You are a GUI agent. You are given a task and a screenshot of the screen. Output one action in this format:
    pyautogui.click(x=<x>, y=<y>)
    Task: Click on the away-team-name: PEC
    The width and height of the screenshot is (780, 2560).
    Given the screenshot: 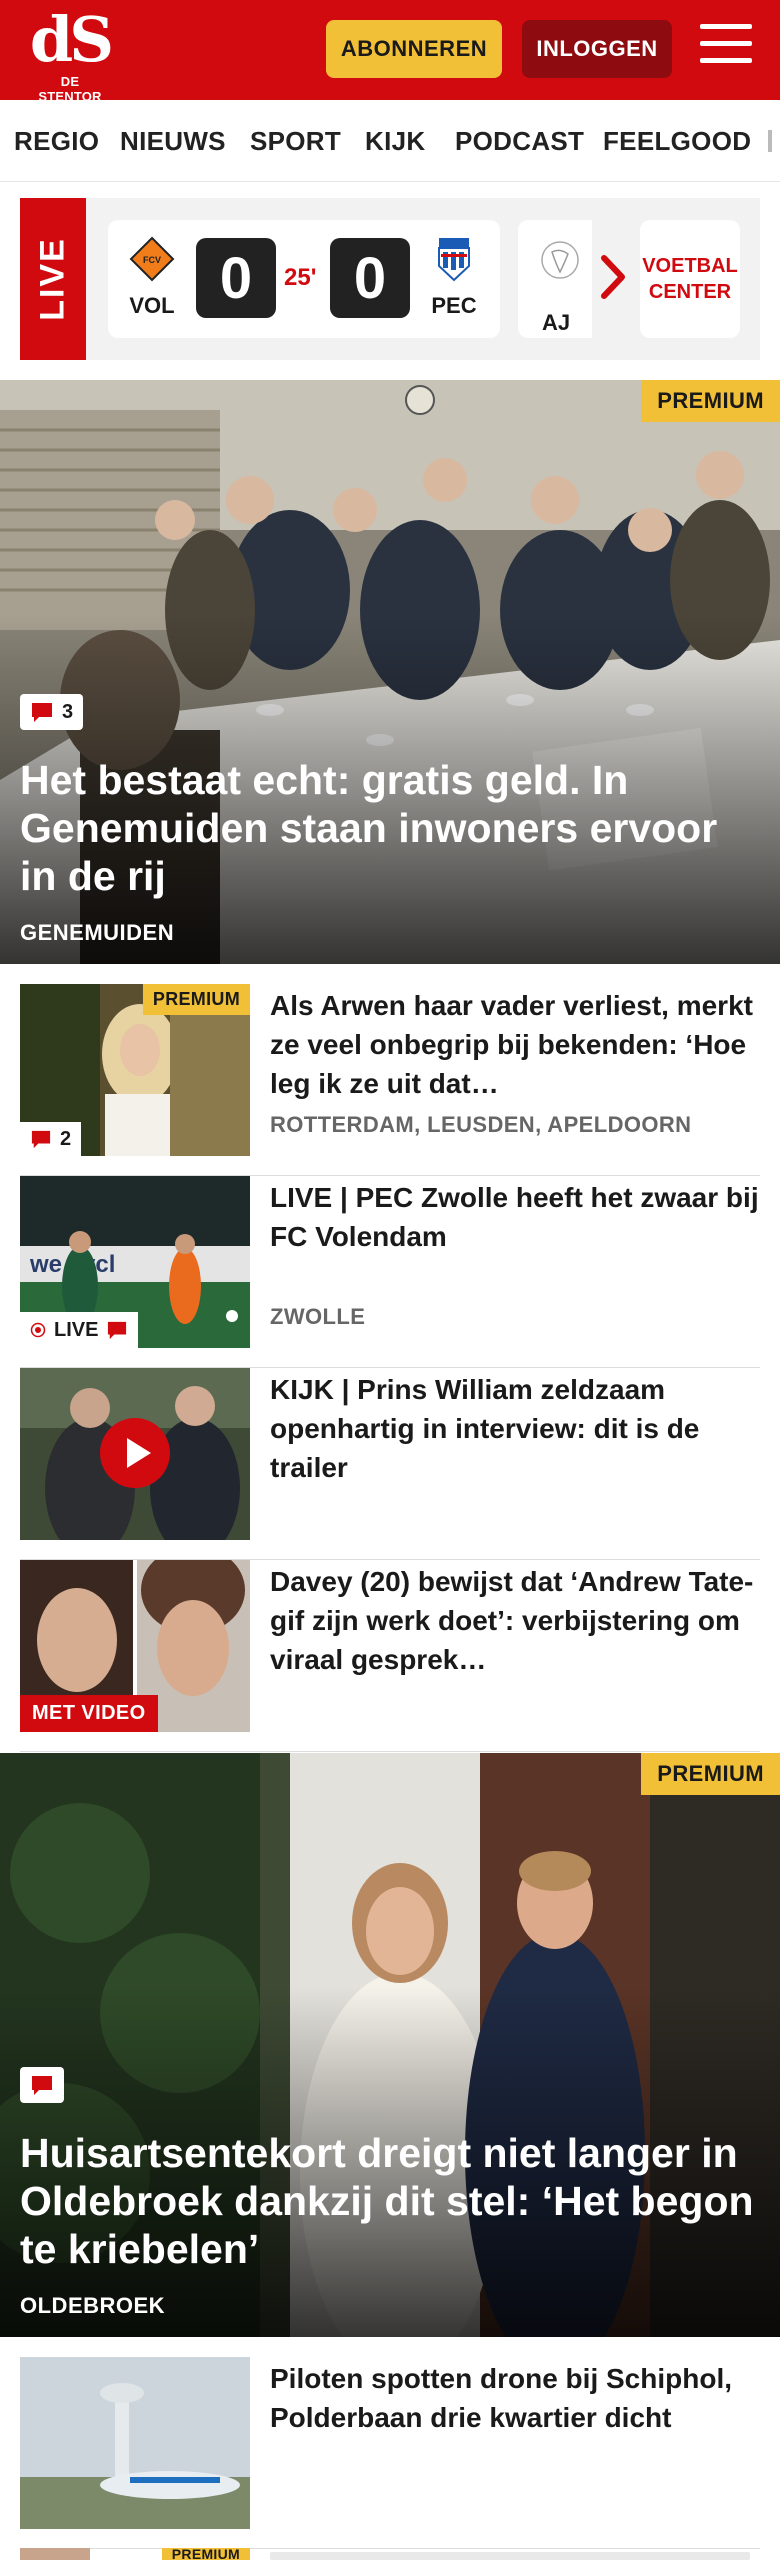 What is the action you would take?
    pyautogui.click(x=454, y=305)
    